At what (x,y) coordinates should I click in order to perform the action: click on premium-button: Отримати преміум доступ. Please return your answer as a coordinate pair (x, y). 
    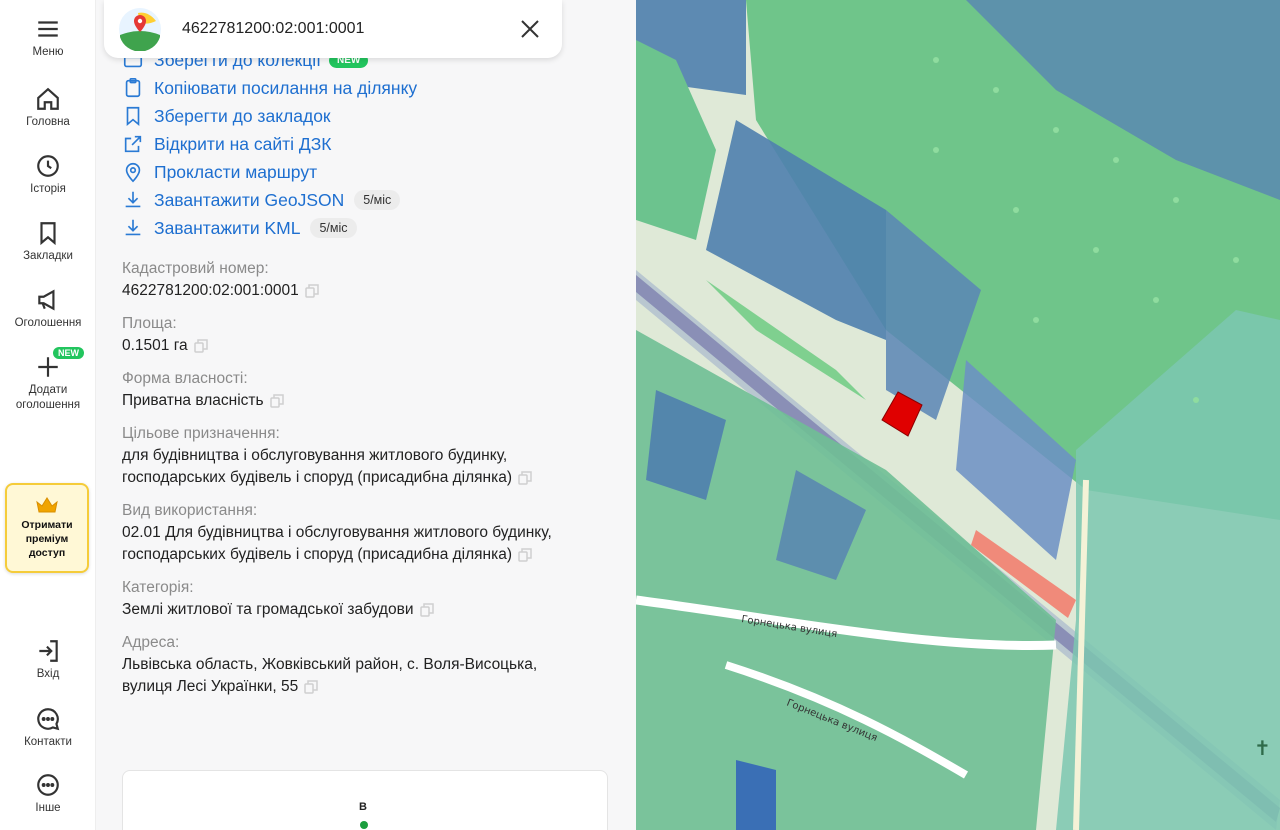
    Looking at the image, I should click on (47, 528).